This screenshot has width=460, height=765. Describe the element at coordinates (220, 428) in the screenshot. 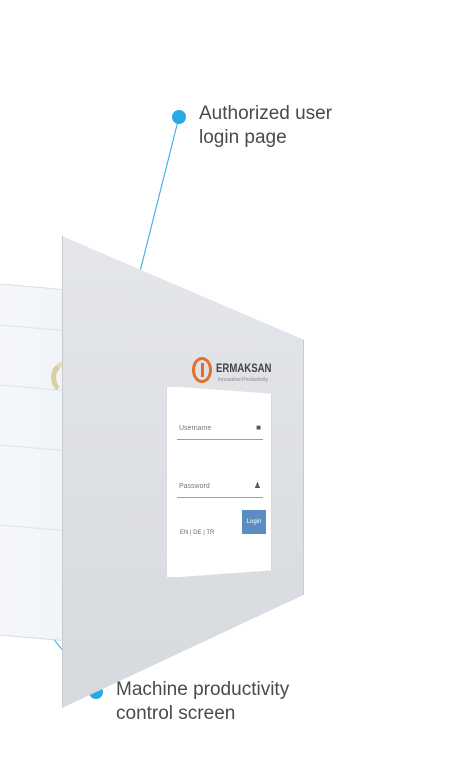

I see `username-field: Username ■` at that location.